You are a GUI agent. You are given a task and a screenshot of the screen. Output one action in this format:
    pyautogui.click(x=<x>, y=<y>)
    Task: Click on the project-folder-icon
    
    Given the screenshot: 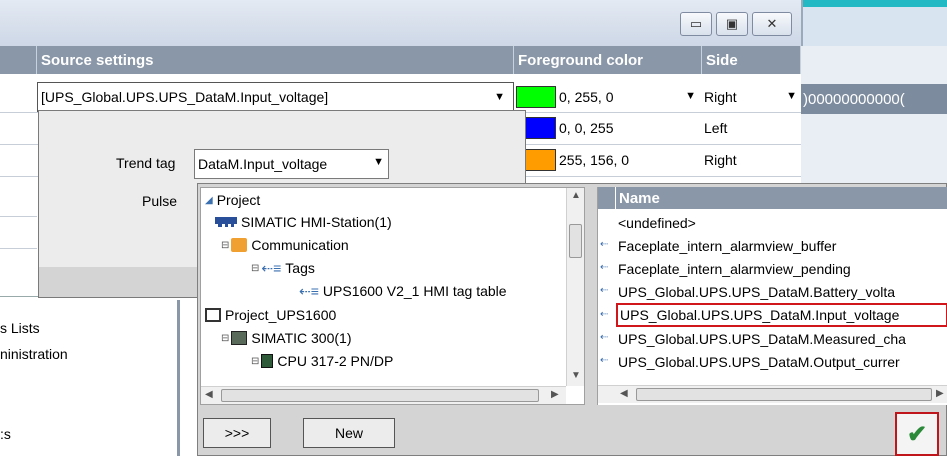 What is the action you would take?
    pyautogui.click(x=213, y=315)
    